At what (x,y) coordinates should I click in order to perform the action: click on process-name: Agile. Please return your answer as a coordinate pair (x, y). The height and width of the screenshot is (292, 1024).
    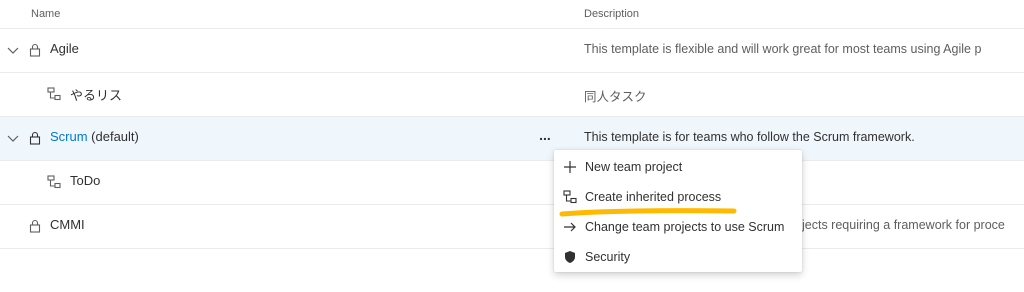
    Looking at the image, I should click on (64, 48).